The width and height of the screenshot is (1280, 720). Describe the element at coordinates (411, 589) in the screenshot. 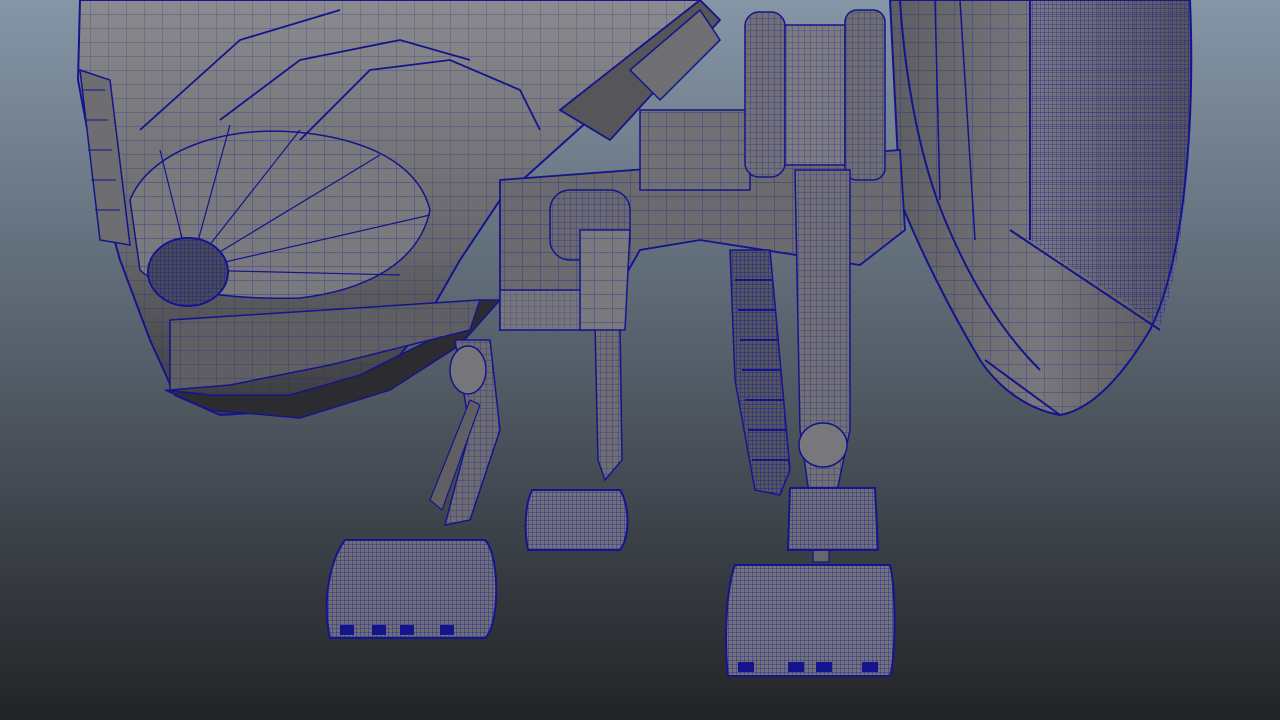

I see `front-left-foot` at that location.